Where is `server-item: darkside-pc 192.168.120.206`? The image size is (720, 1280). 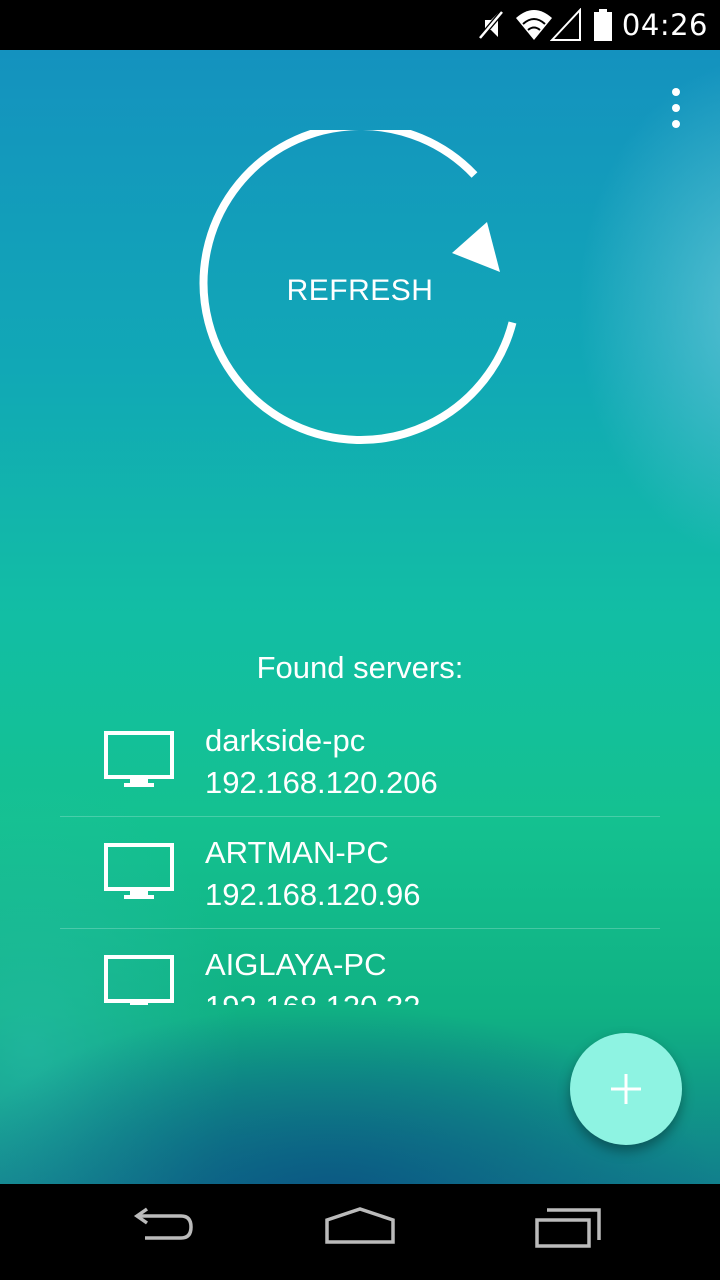
server-item: darkside-pc 192.168.120.206 is located at coordinates (360, 761).